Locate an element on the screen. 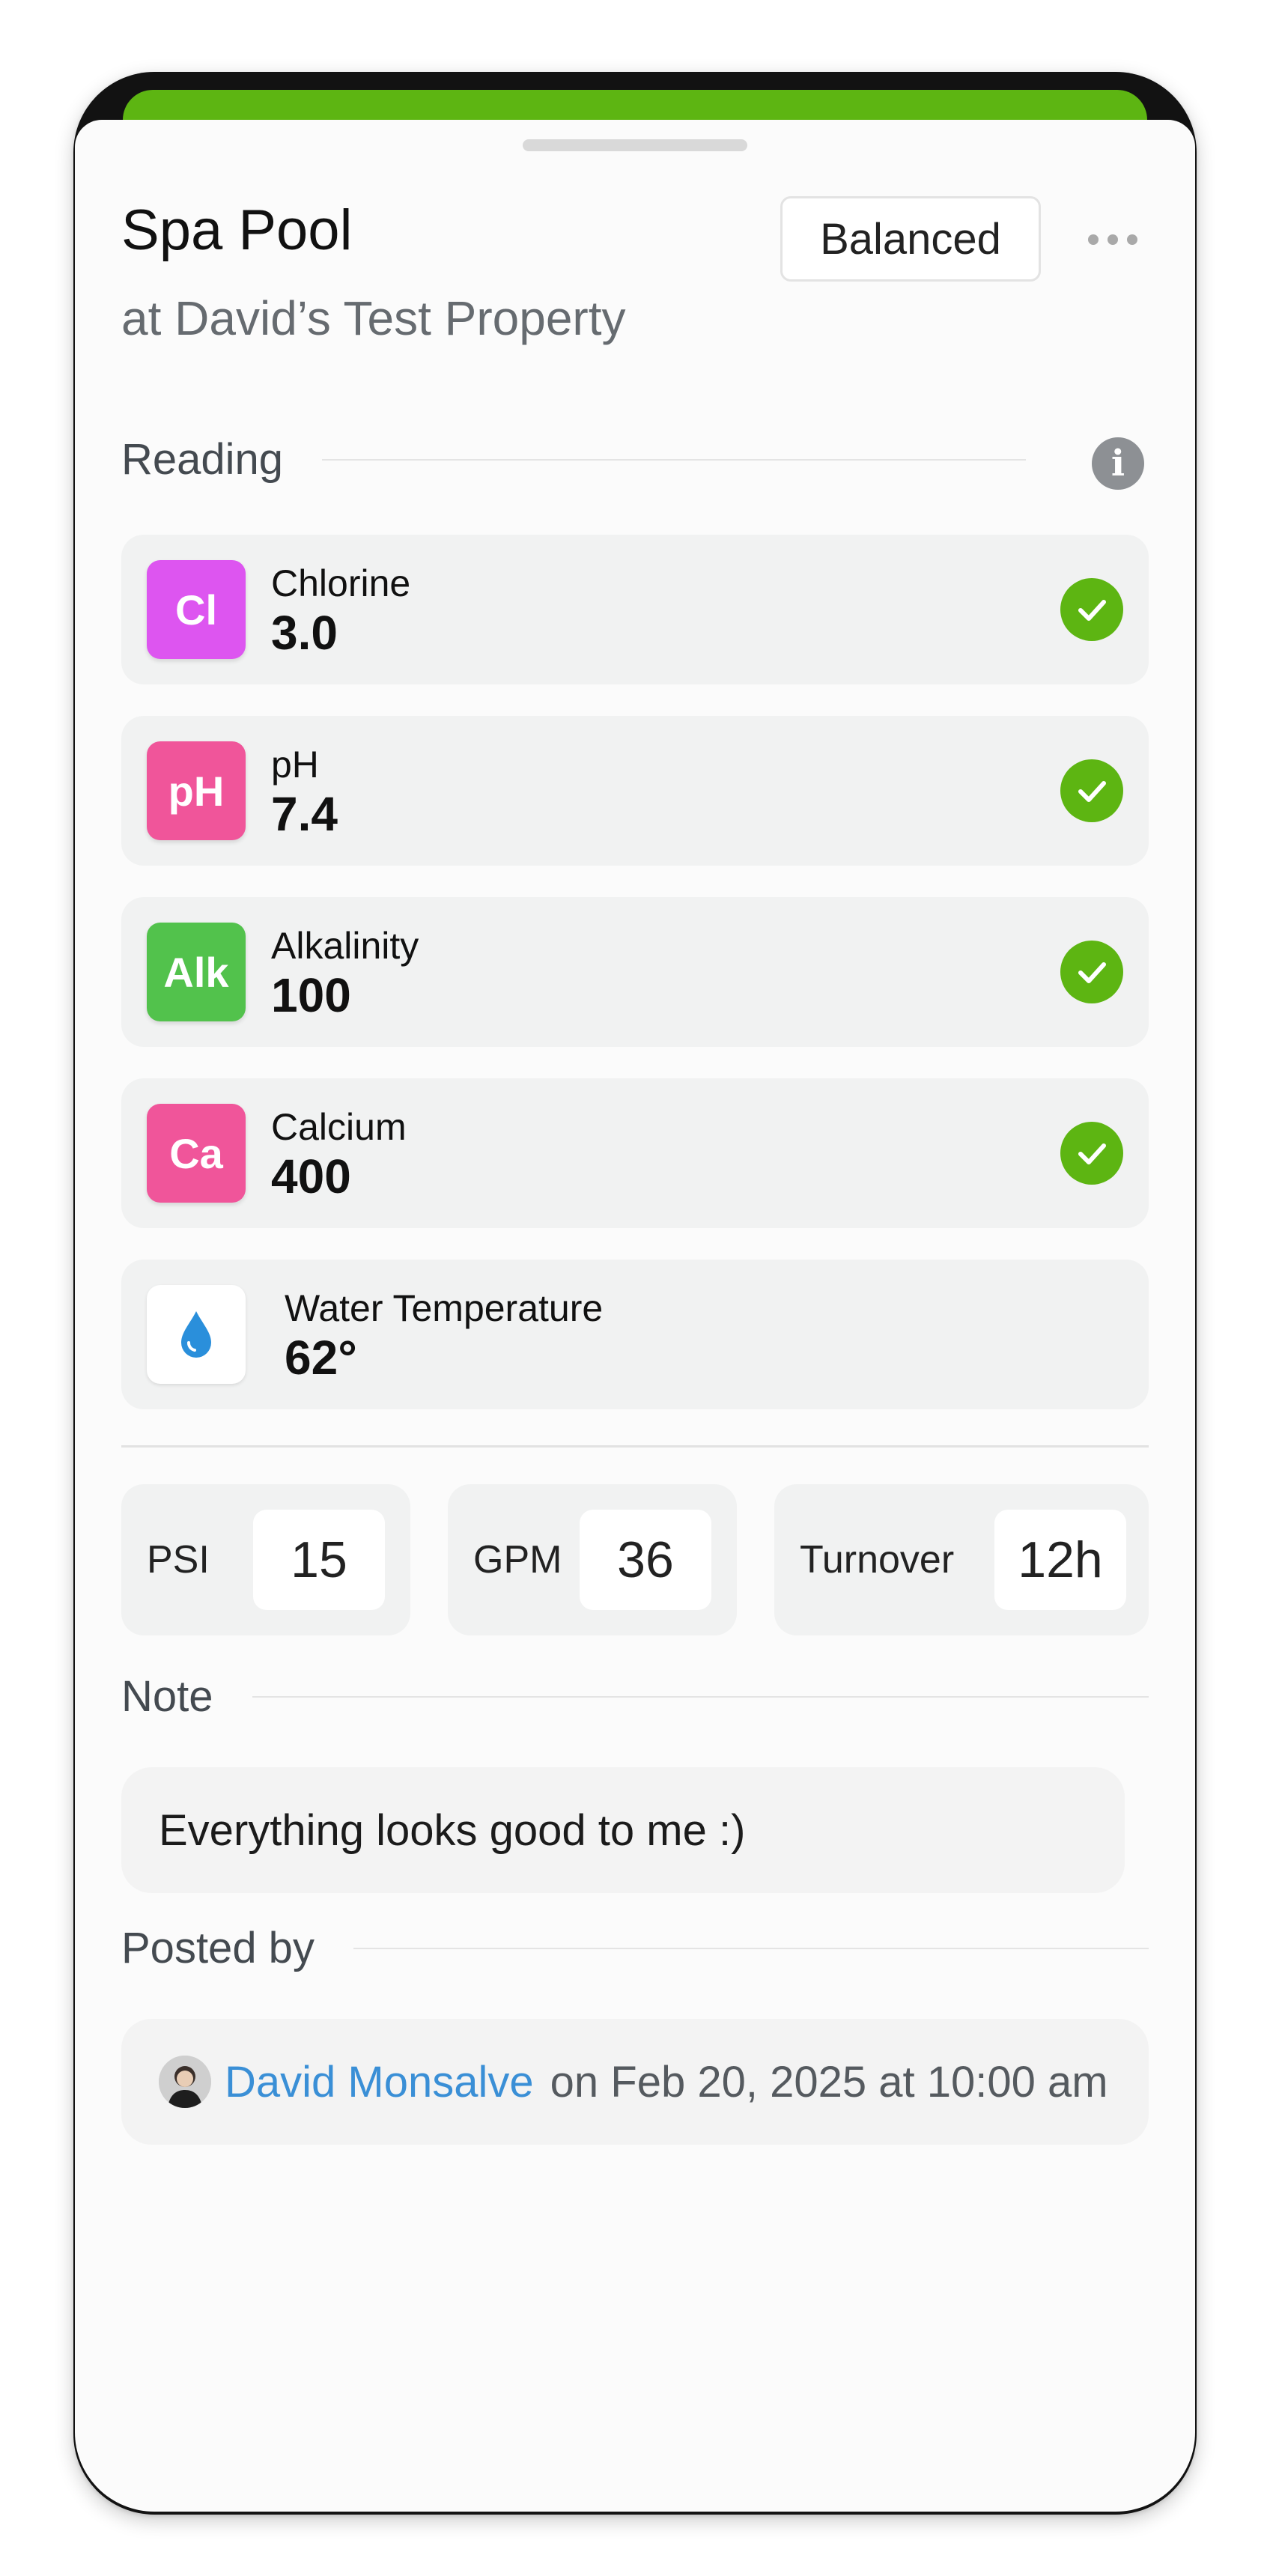  temperature-value: 62° is located at coordinates (321, 1358).